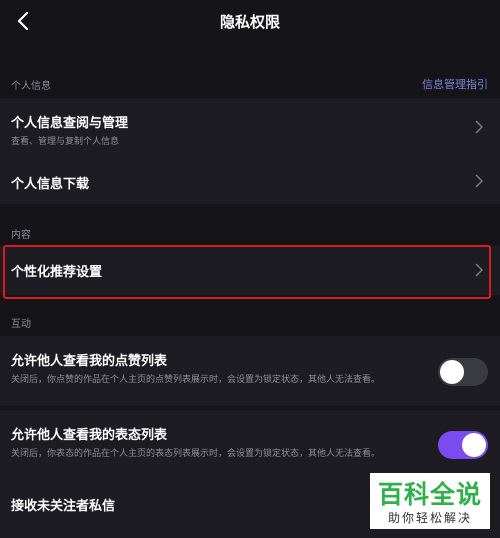 This screenshot has width=500, height=538. I want to click on personalized-recommendation-row: 个性化推荐设置, so click(250, 270).